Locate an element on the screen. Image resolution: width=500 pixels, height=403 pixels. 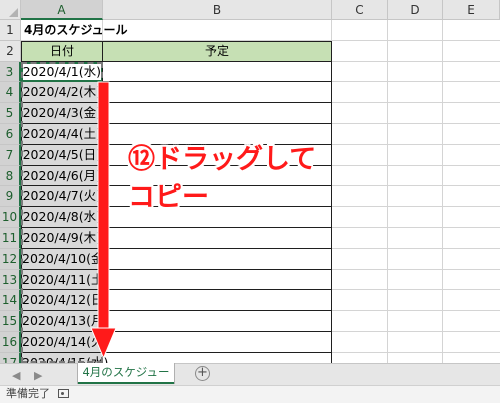
add-sheet-button: + is located at coordinates (202, 373).